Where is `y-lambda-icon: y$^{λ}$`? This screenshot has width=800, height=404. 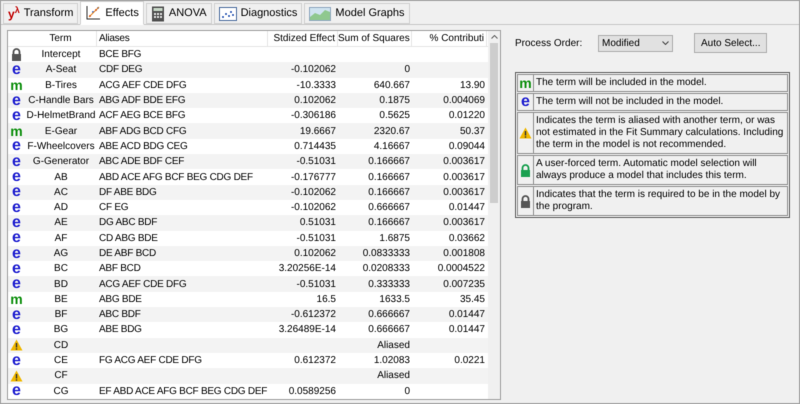 y-lambda-icon: y$^{λ}$ is located at coordinates (14, 14).